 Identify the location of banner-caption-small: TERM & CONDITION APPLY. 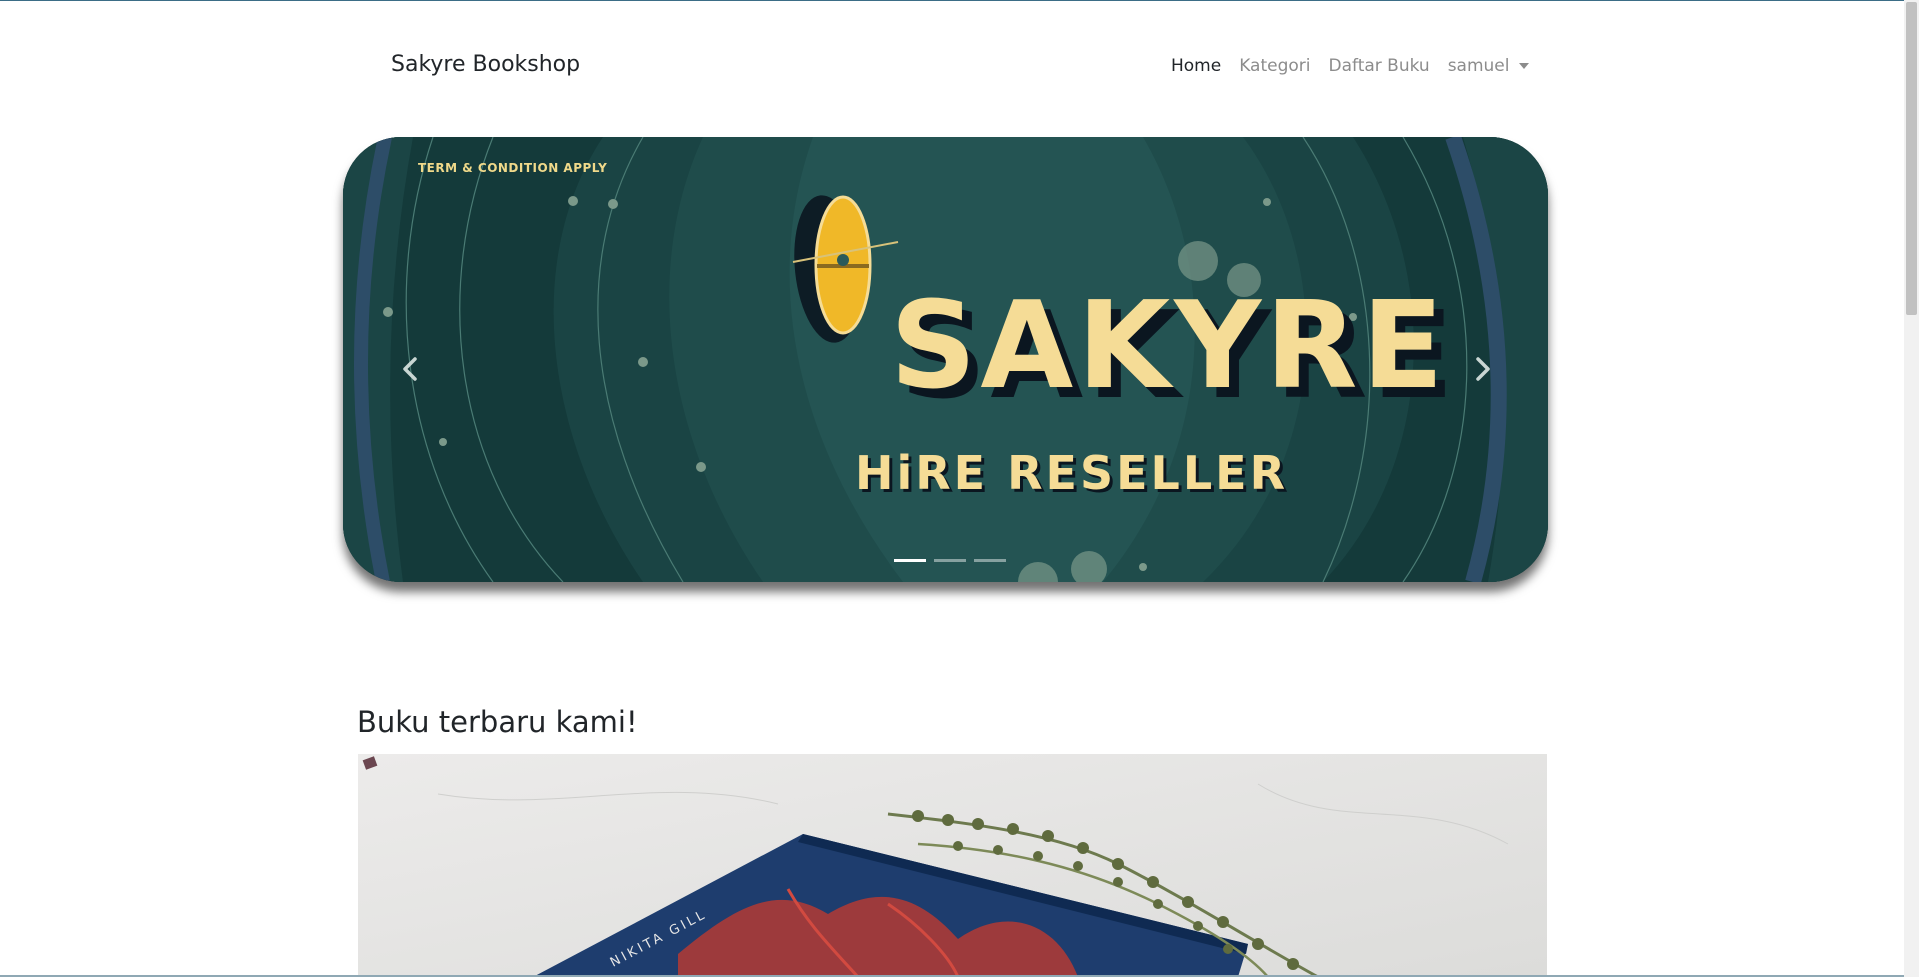
(513, 168).